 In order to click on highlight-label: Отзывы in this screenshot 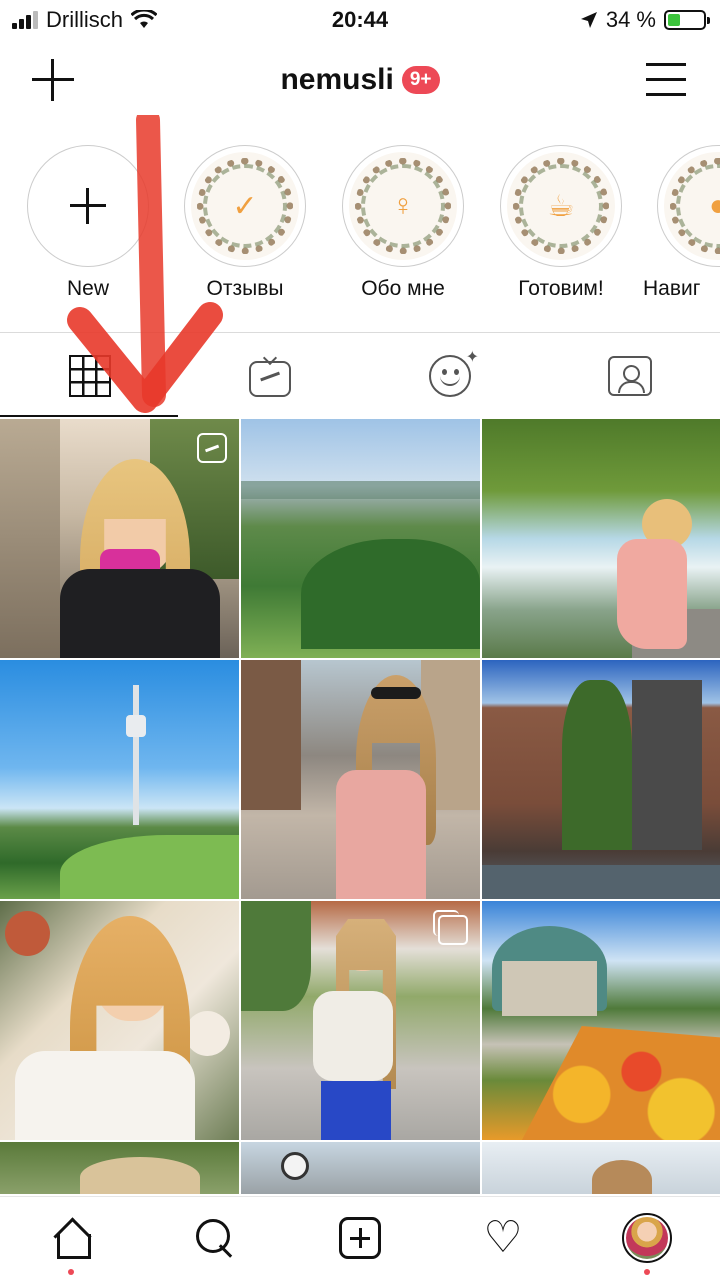, I will do `click(245, 288)`.